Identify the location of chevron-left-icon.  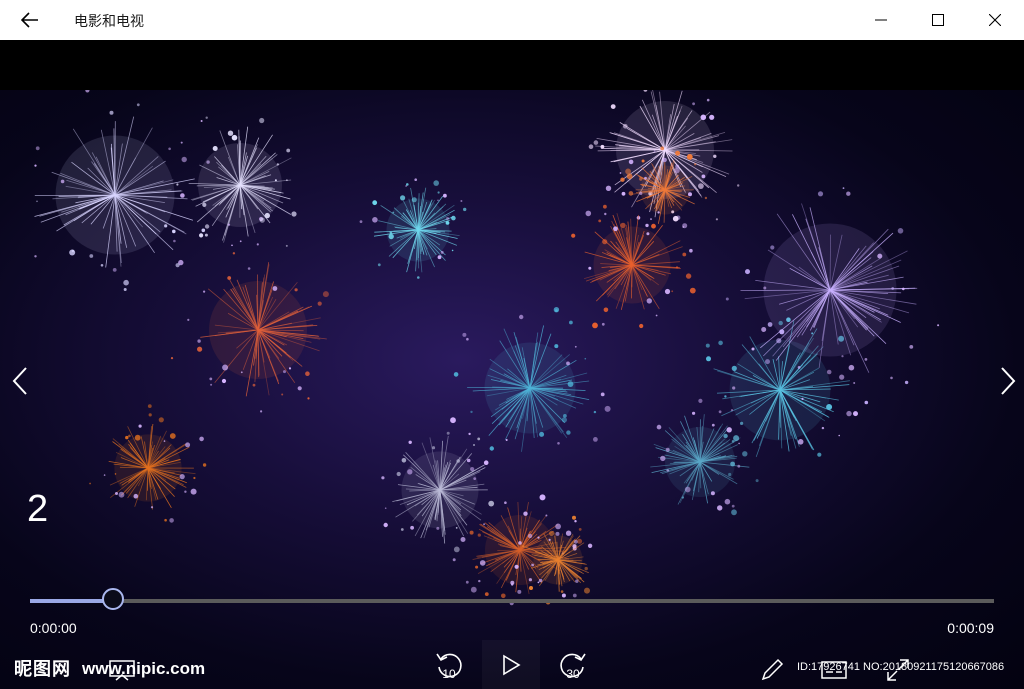
(19, 381).